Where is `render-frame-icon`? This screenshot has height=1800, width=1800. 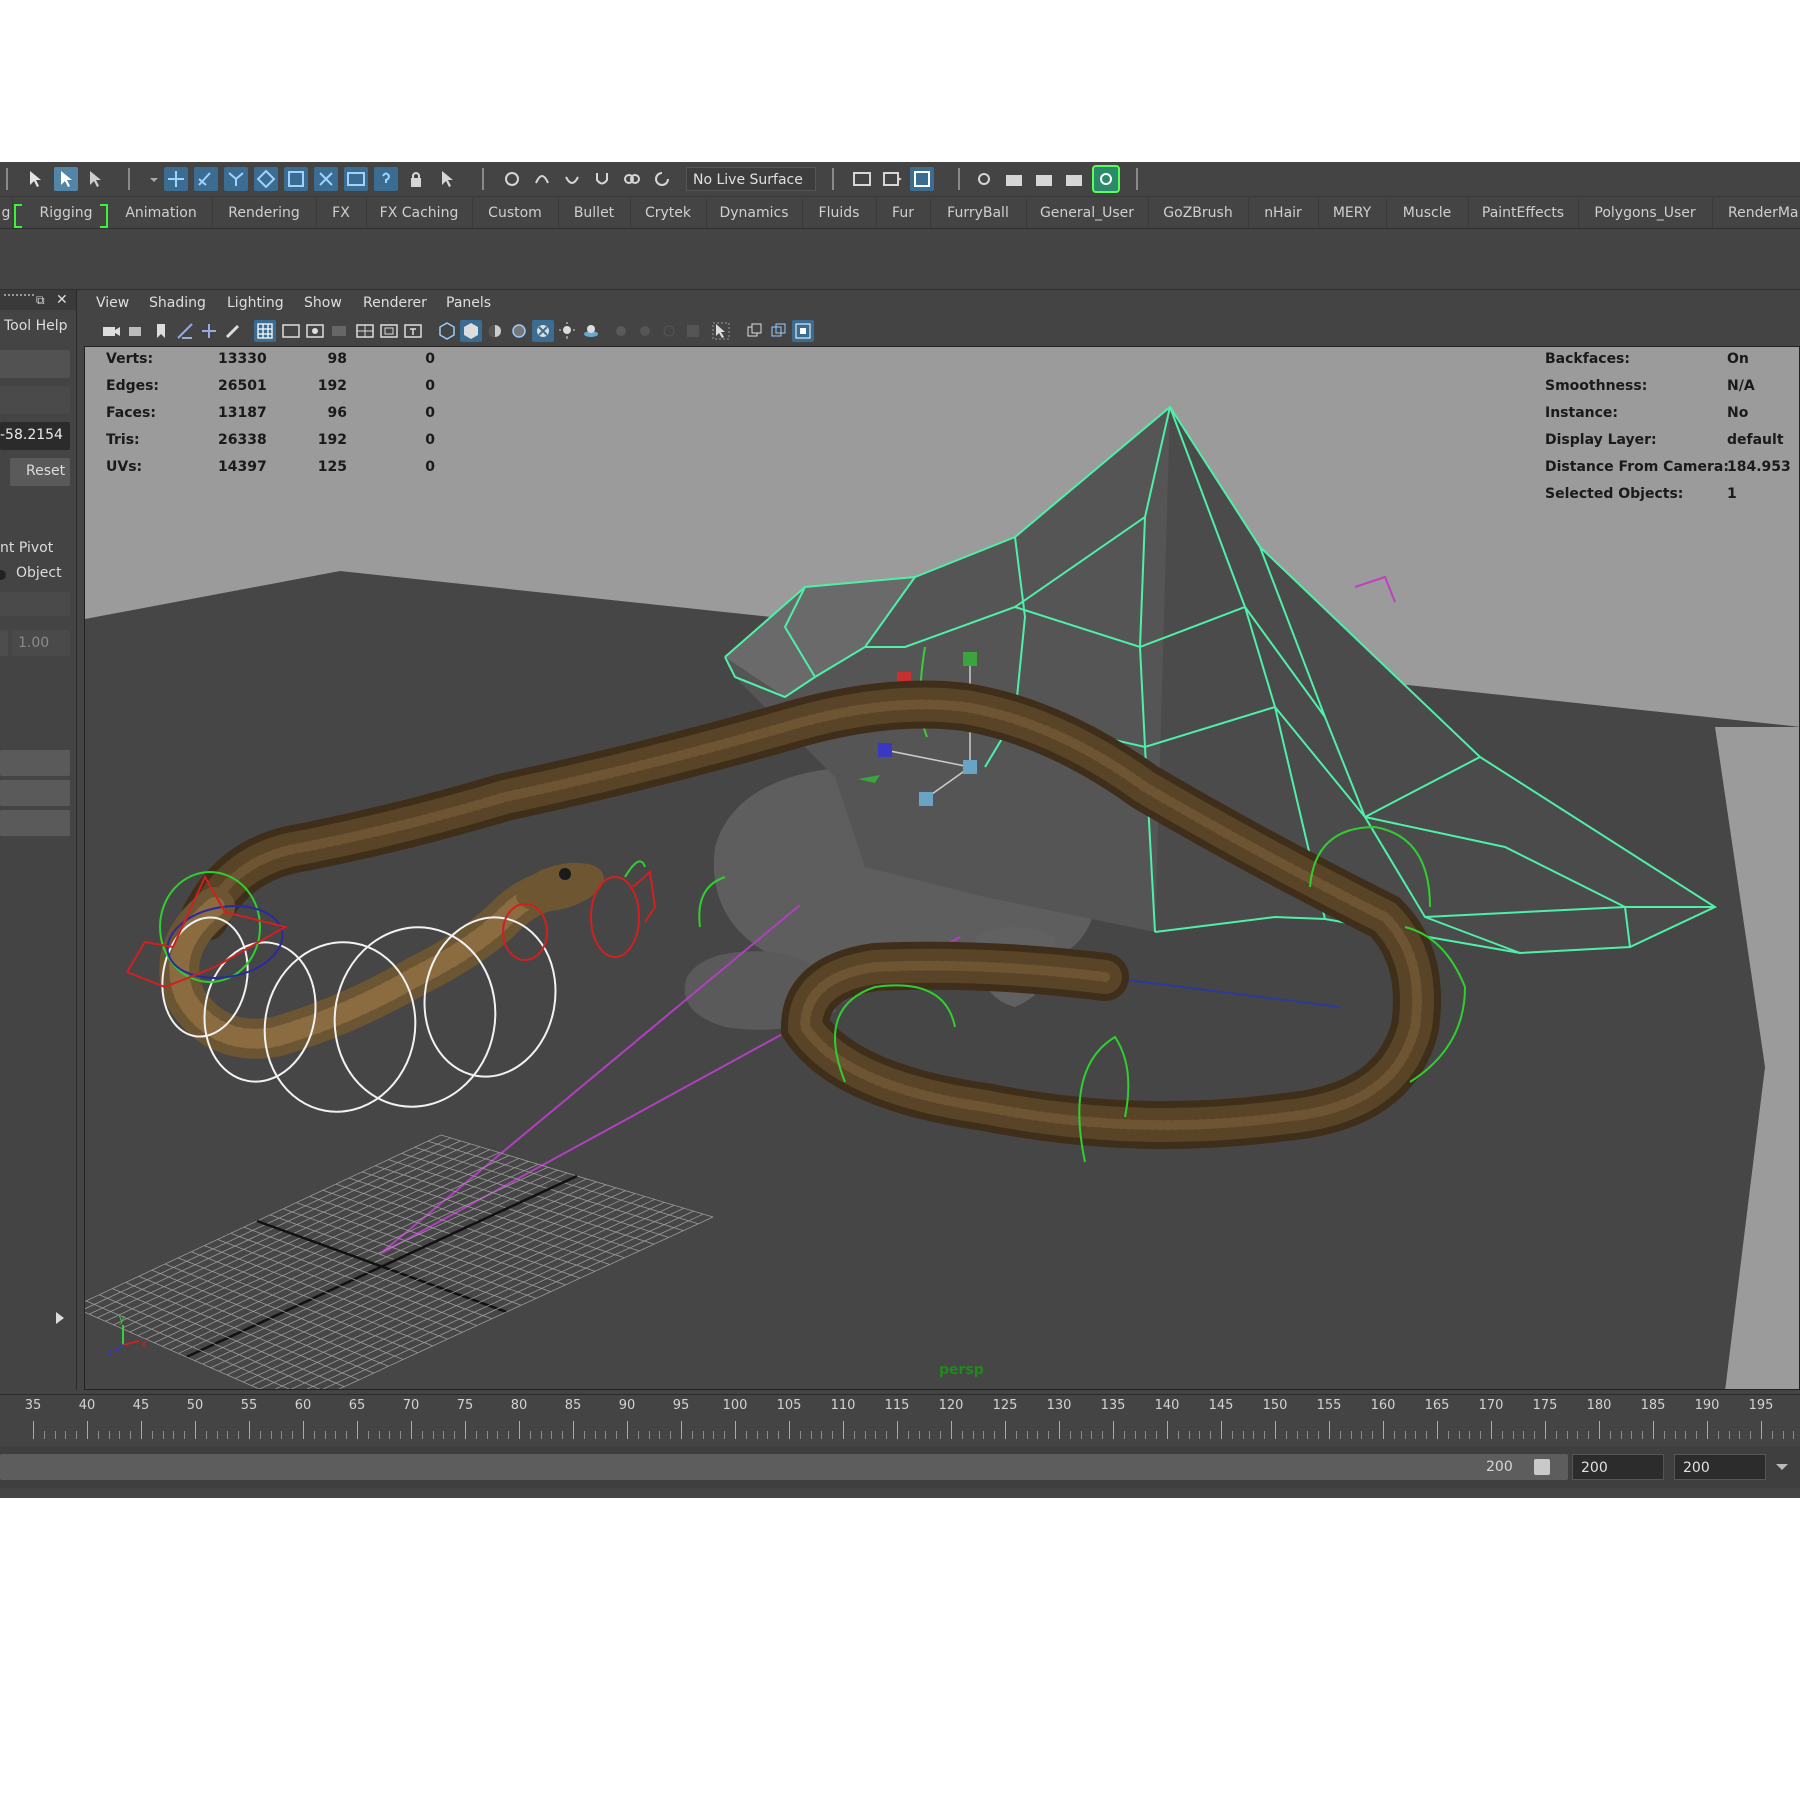
render-frame-icon is located at coordinates (892, 179).